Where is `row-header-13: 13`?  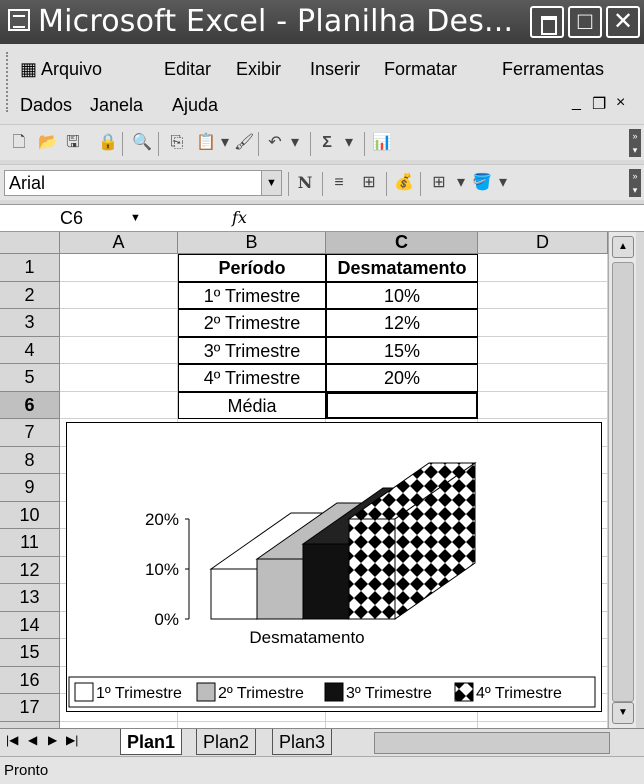
row-header-13: 13 is located at coordinates (30, 598).